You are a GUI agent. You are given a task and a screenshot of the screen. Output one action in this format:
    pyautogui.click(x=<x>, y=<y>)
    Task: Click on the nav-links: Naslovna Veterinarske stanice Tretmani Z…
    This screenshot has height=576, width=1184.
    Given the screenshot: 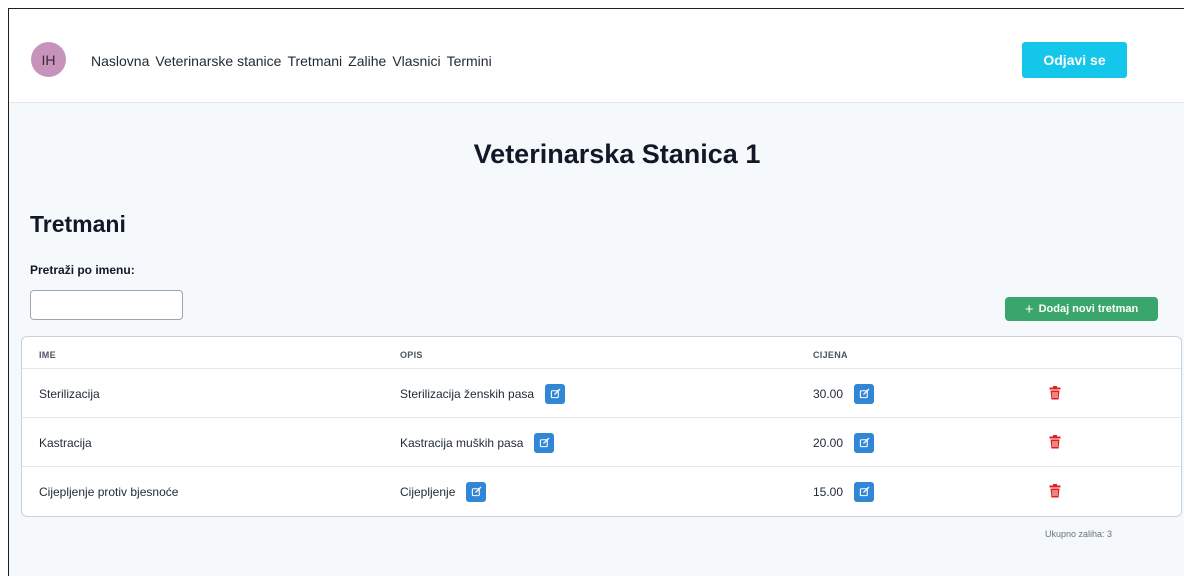 What is the action you would take?
    pyautogui.click(x=294, y=61)
    